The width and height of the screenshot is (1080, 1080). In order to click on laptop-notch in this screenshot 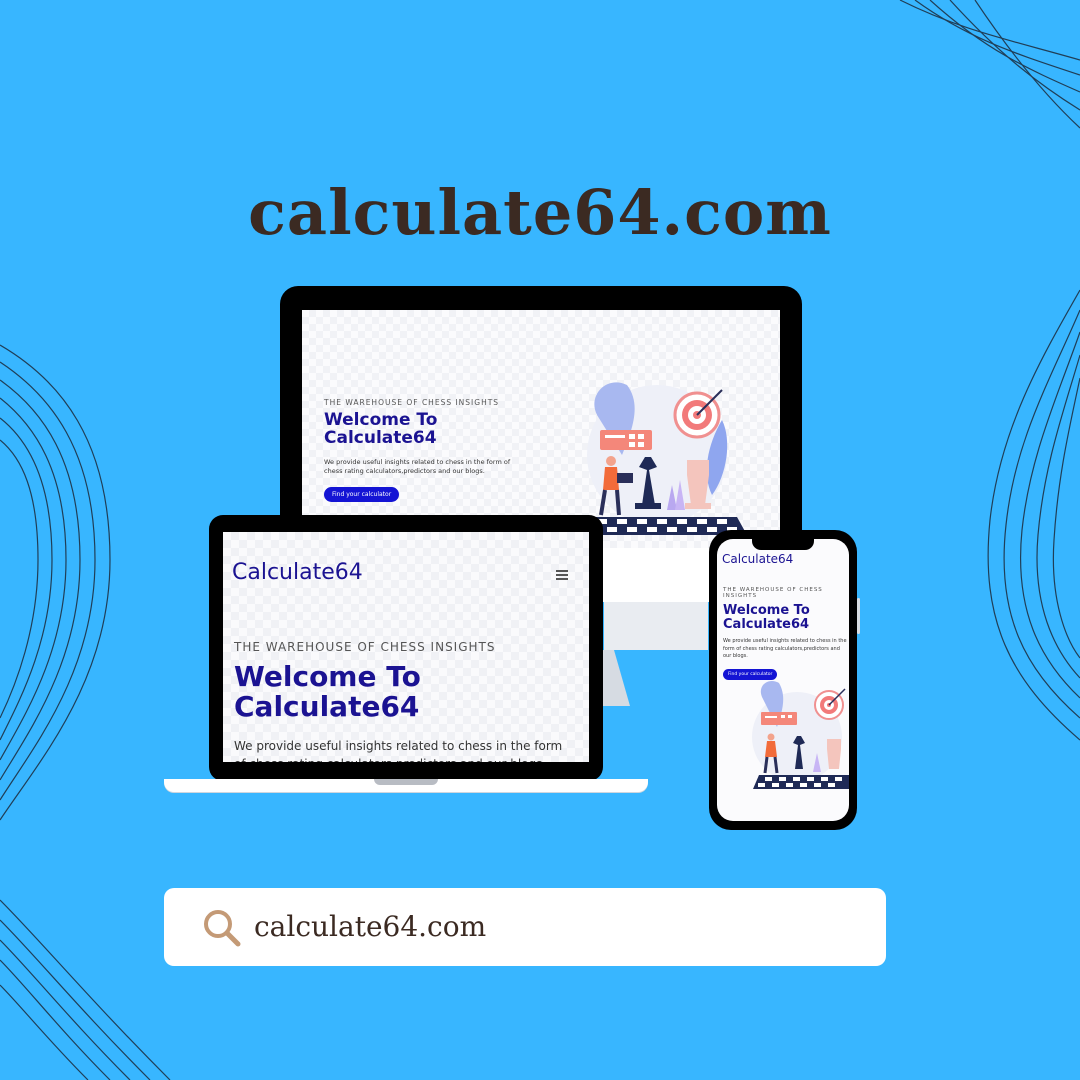, I will do `click(406, 782)`.